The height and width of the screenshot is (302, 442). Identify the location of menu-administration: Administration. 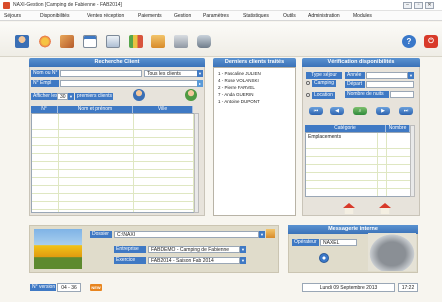
(324, 16).